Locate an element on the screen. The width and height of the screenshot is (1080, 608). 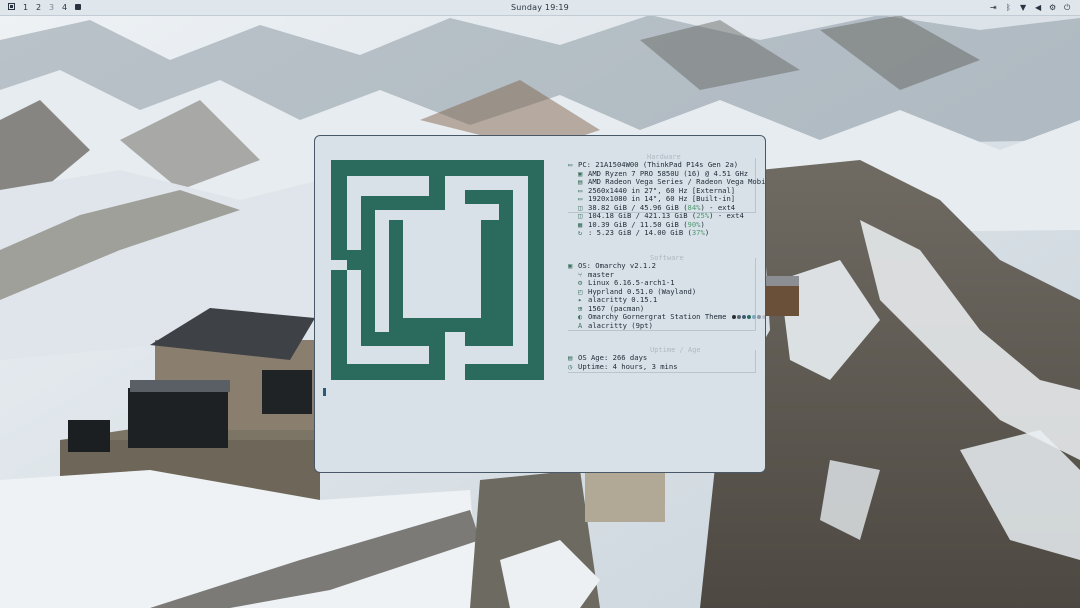
top-bar: 1 2 3 4 Sunday 19:19 ⇥ ᛒ ▼ ◀ ⚙ ⏻ is located at coordinates (540, 8).